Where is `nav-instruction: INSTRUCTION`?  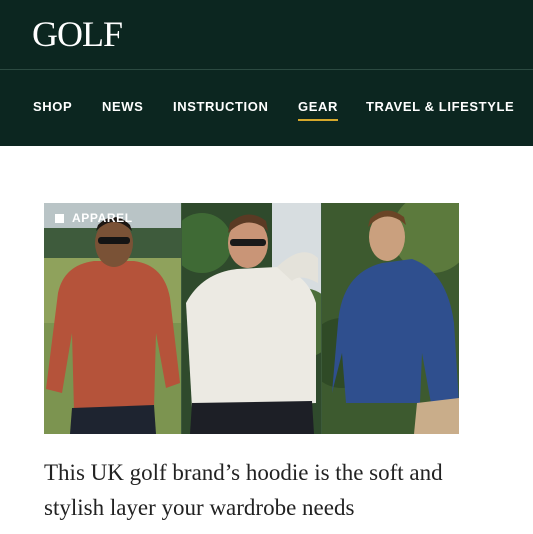 nav-instruction: INSTRUCTION is located at coordinates (220, 107).